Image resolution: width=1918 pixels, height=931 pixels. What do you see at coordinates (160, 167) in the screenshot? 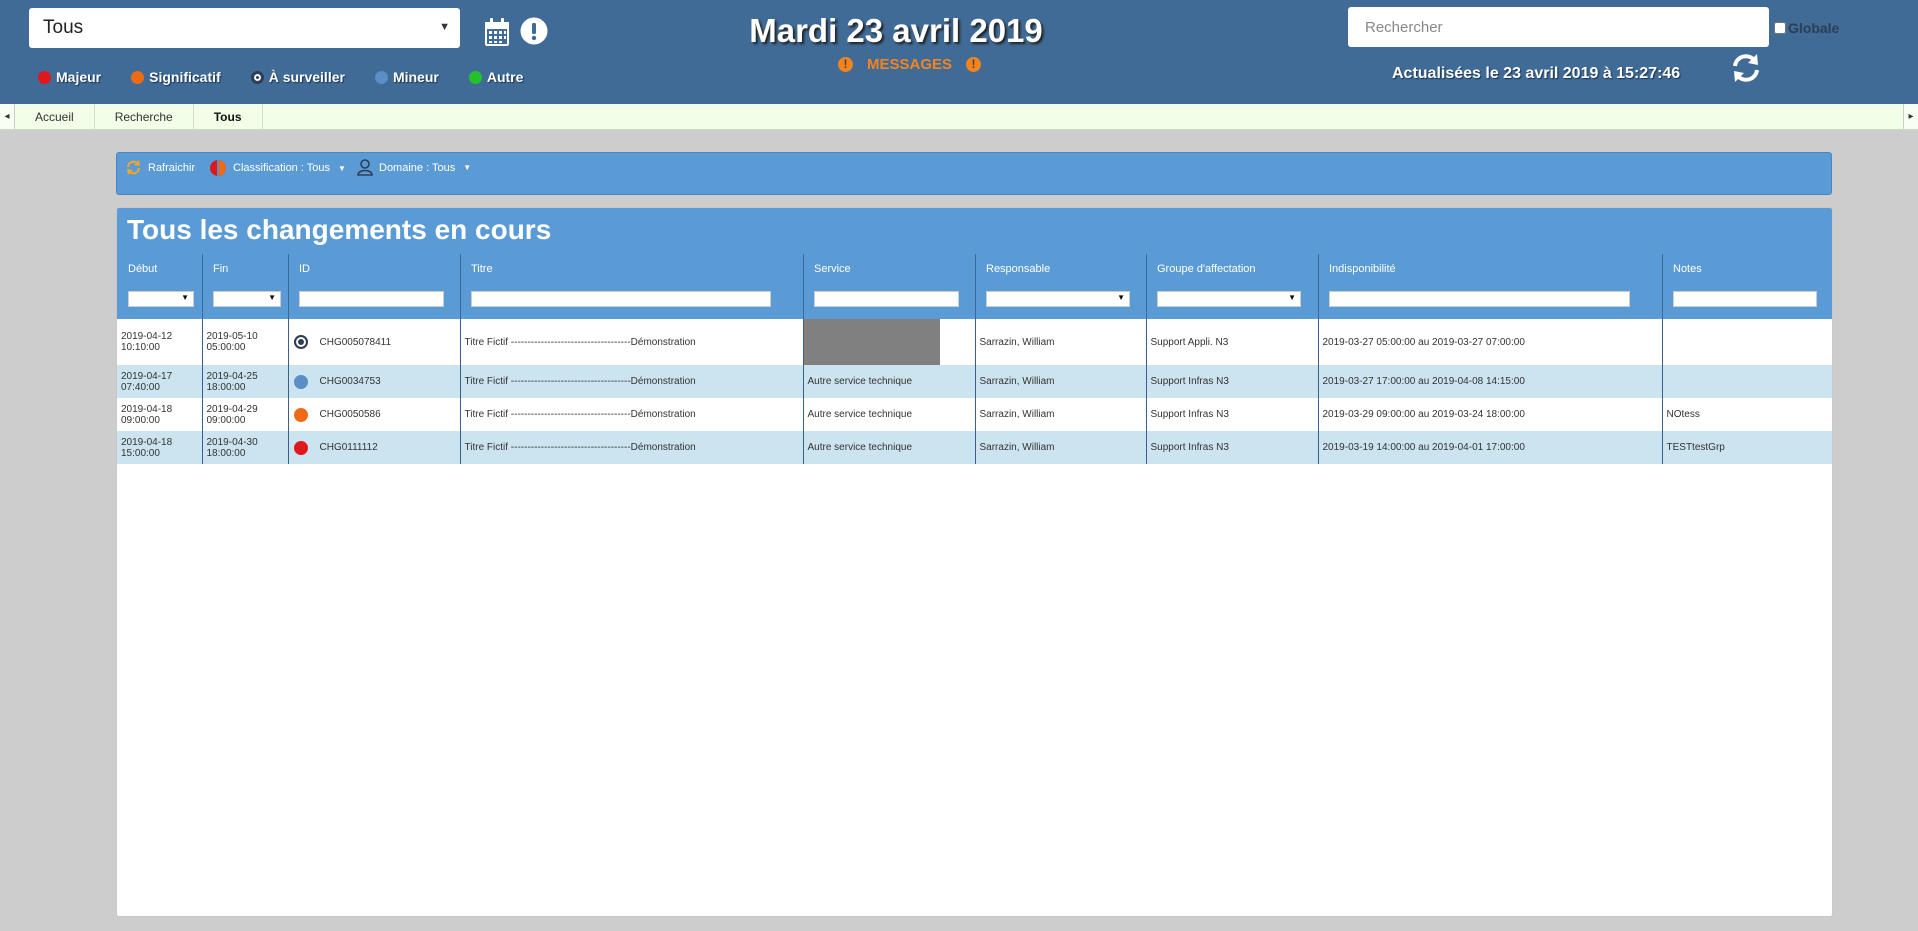
I see `refresh-button: Rafraichir` at bounding box center [160, 167].